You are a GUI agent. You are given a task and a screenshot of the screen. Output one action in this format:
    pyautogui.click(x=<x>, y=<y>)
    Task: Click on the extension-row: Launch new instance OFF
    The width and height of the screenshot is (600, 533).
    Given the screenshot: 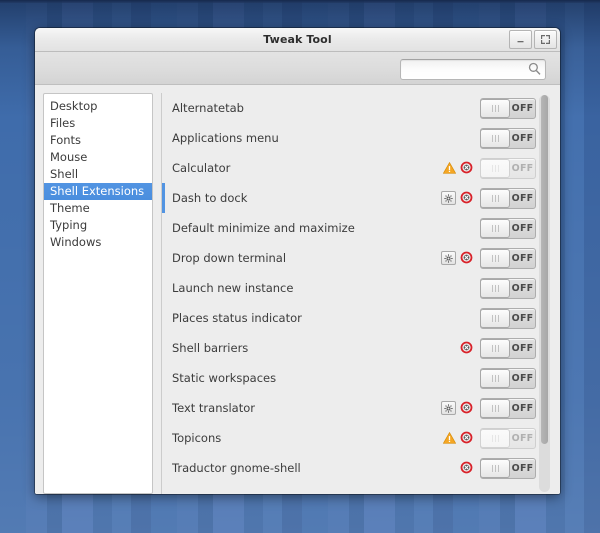 What is the action you would take?
    pyautogui.click(x=349, y=288)
    